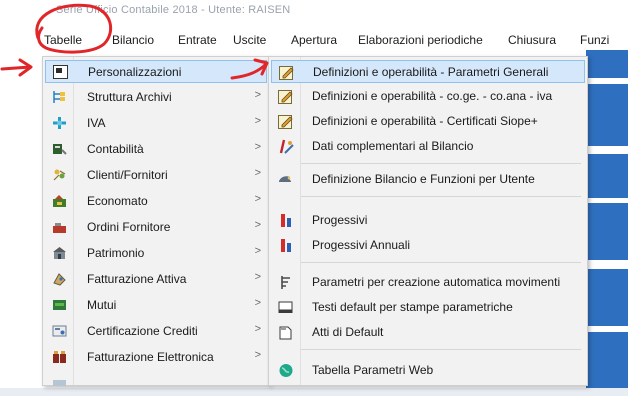 The width and height of the screenshot is (628, 396). Describe the element at coordinates (286, 370) in the screenshot. I see `web-parameters-icon` at that location.